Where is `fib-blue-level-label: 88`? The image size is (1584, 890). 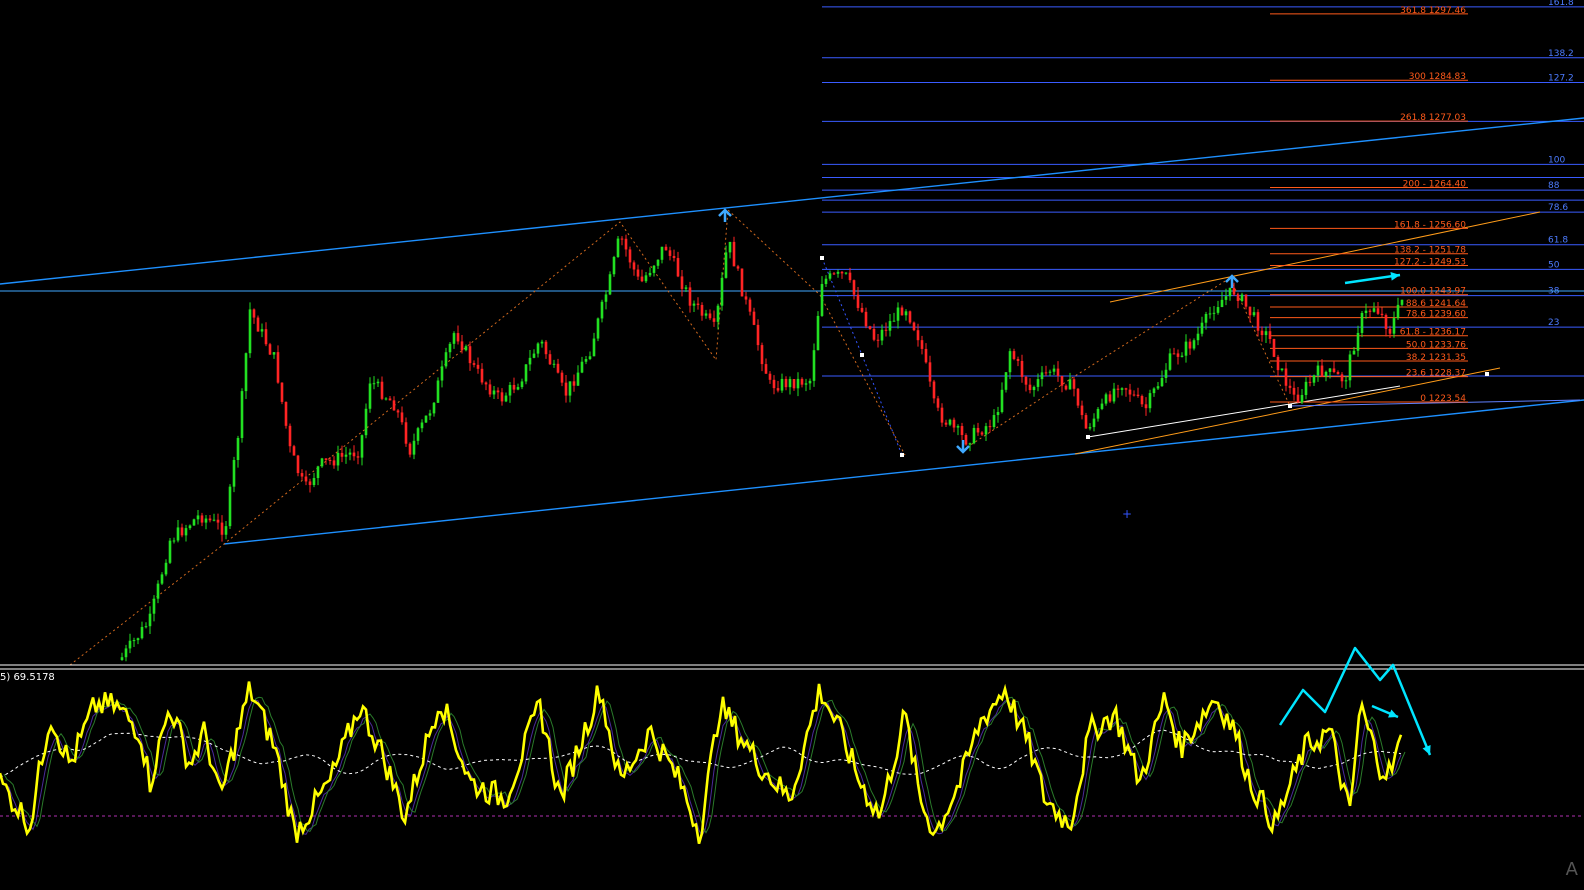
fib-blue-level-label: 88 is located at coordinates (1554, 186).